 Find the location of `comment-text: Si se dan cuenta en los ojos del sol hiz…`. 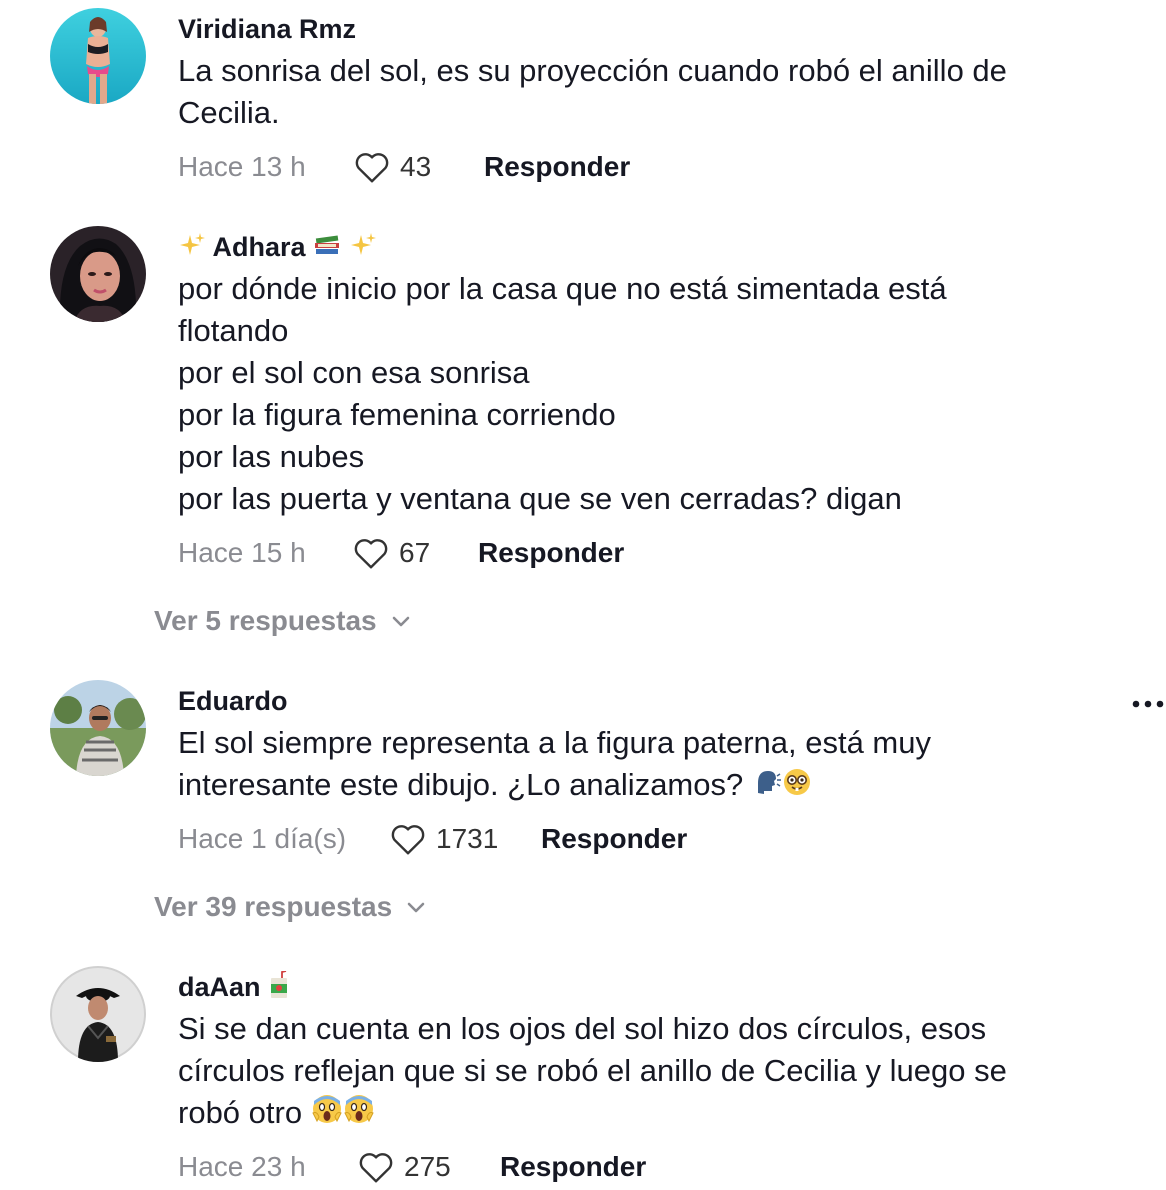

comment-text: Si se dan cuenta en los ojos del sol hiz… is located at coordinates (628, 1072).